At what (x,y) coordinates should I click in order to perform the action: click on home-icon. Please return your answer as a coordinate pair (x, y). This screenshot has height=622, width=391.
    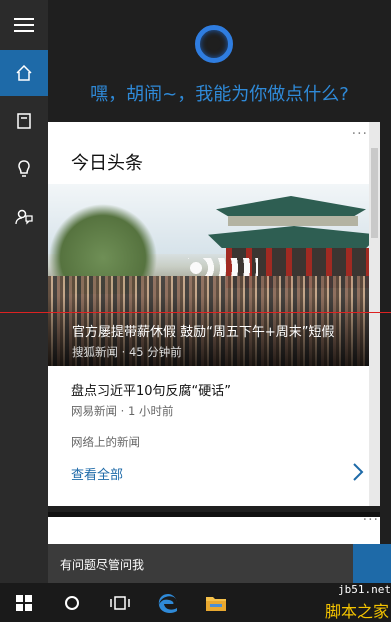
    Looking at the image, I should click on (24, 73).